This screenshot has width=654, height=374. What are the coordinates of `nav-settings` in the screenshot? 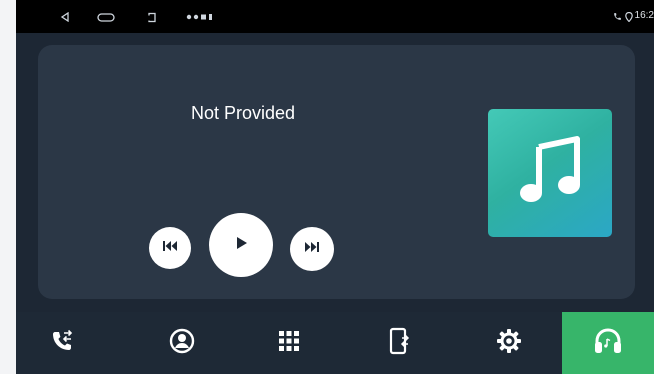 It's located at (509, 343).